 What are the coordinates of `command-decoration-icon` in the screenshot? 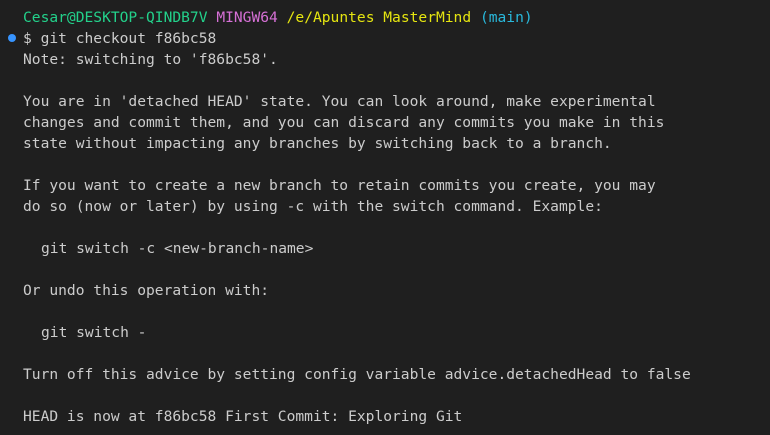 It's located at (12, 38).